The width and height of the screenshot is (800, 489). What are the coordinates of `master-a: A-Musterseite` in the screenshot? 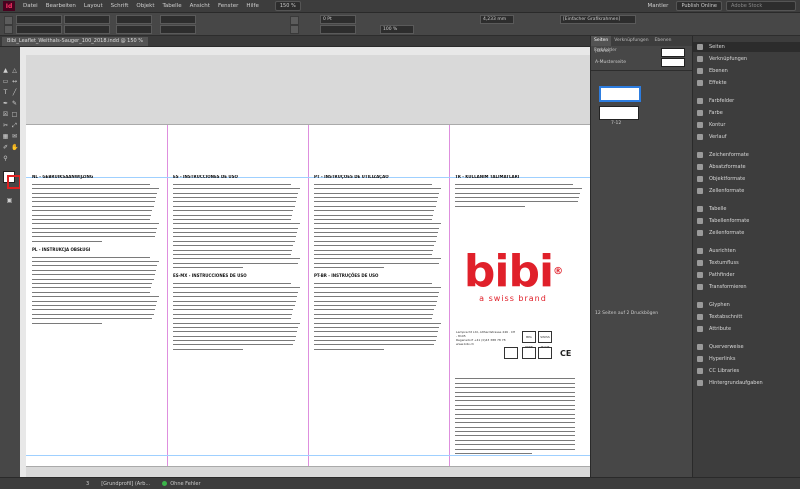 It's located at (610, 62).